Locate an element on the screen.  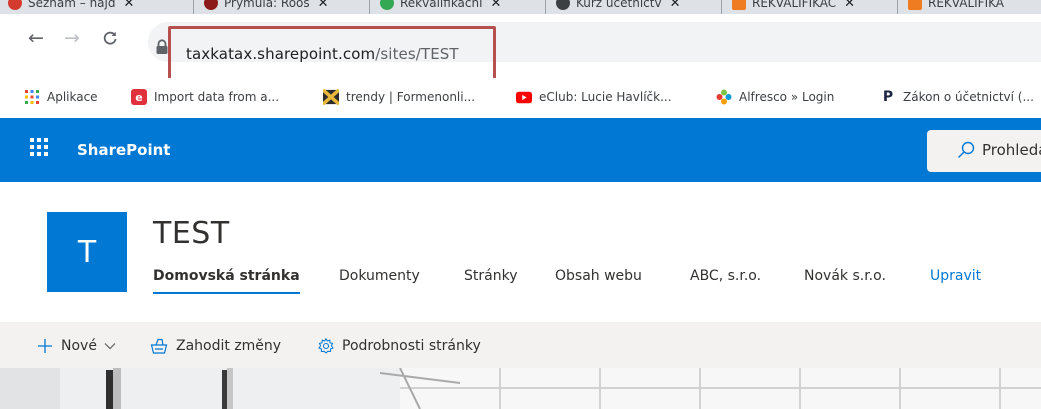
nav-active-indicator is located at coordinates (226, 293).